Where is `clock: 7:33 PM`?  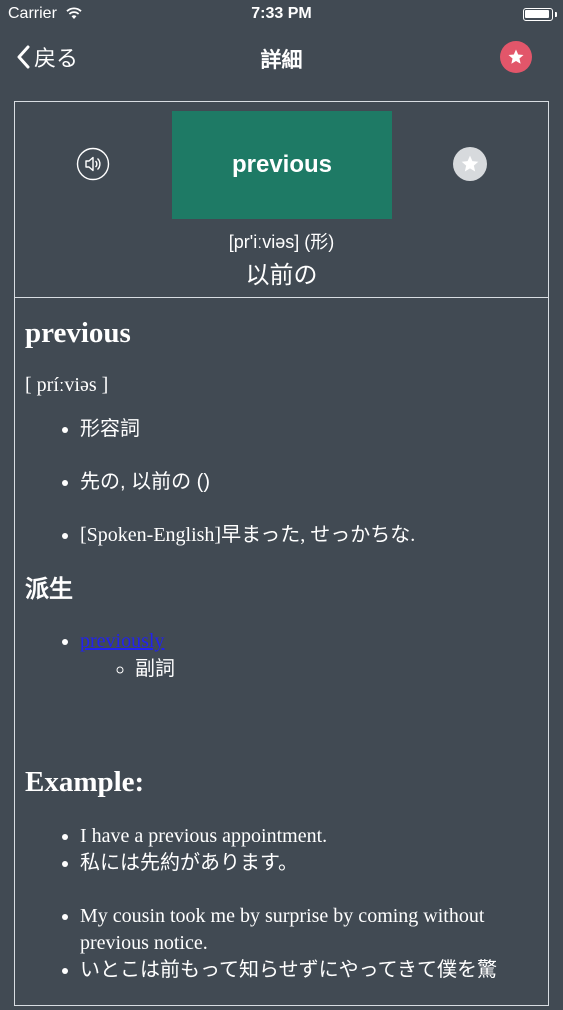 clock: 7:33 PM is located at coordinates (281, 13).